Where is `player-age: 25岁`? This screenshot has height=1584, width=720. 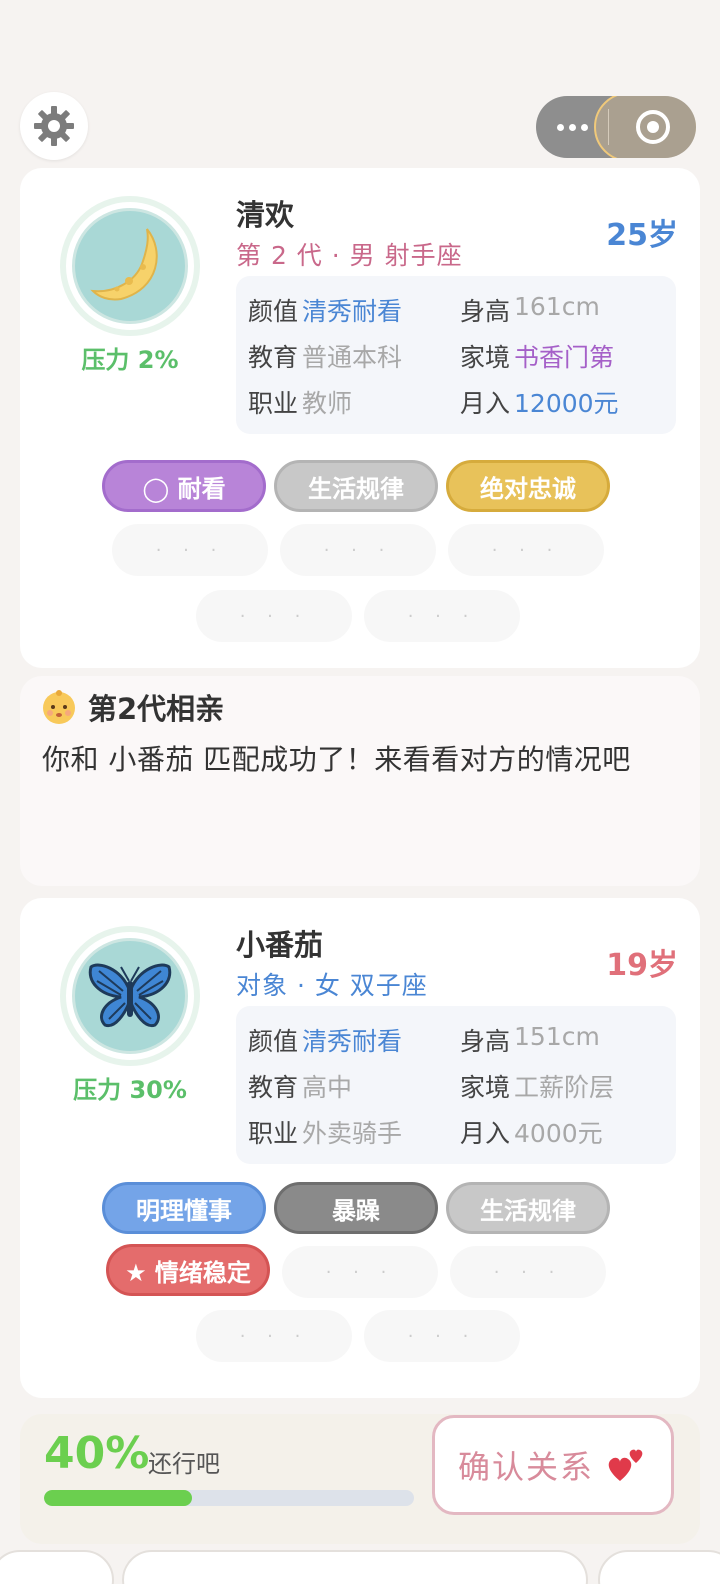
player-age: 25岁 is located at coordinates (642, 235).